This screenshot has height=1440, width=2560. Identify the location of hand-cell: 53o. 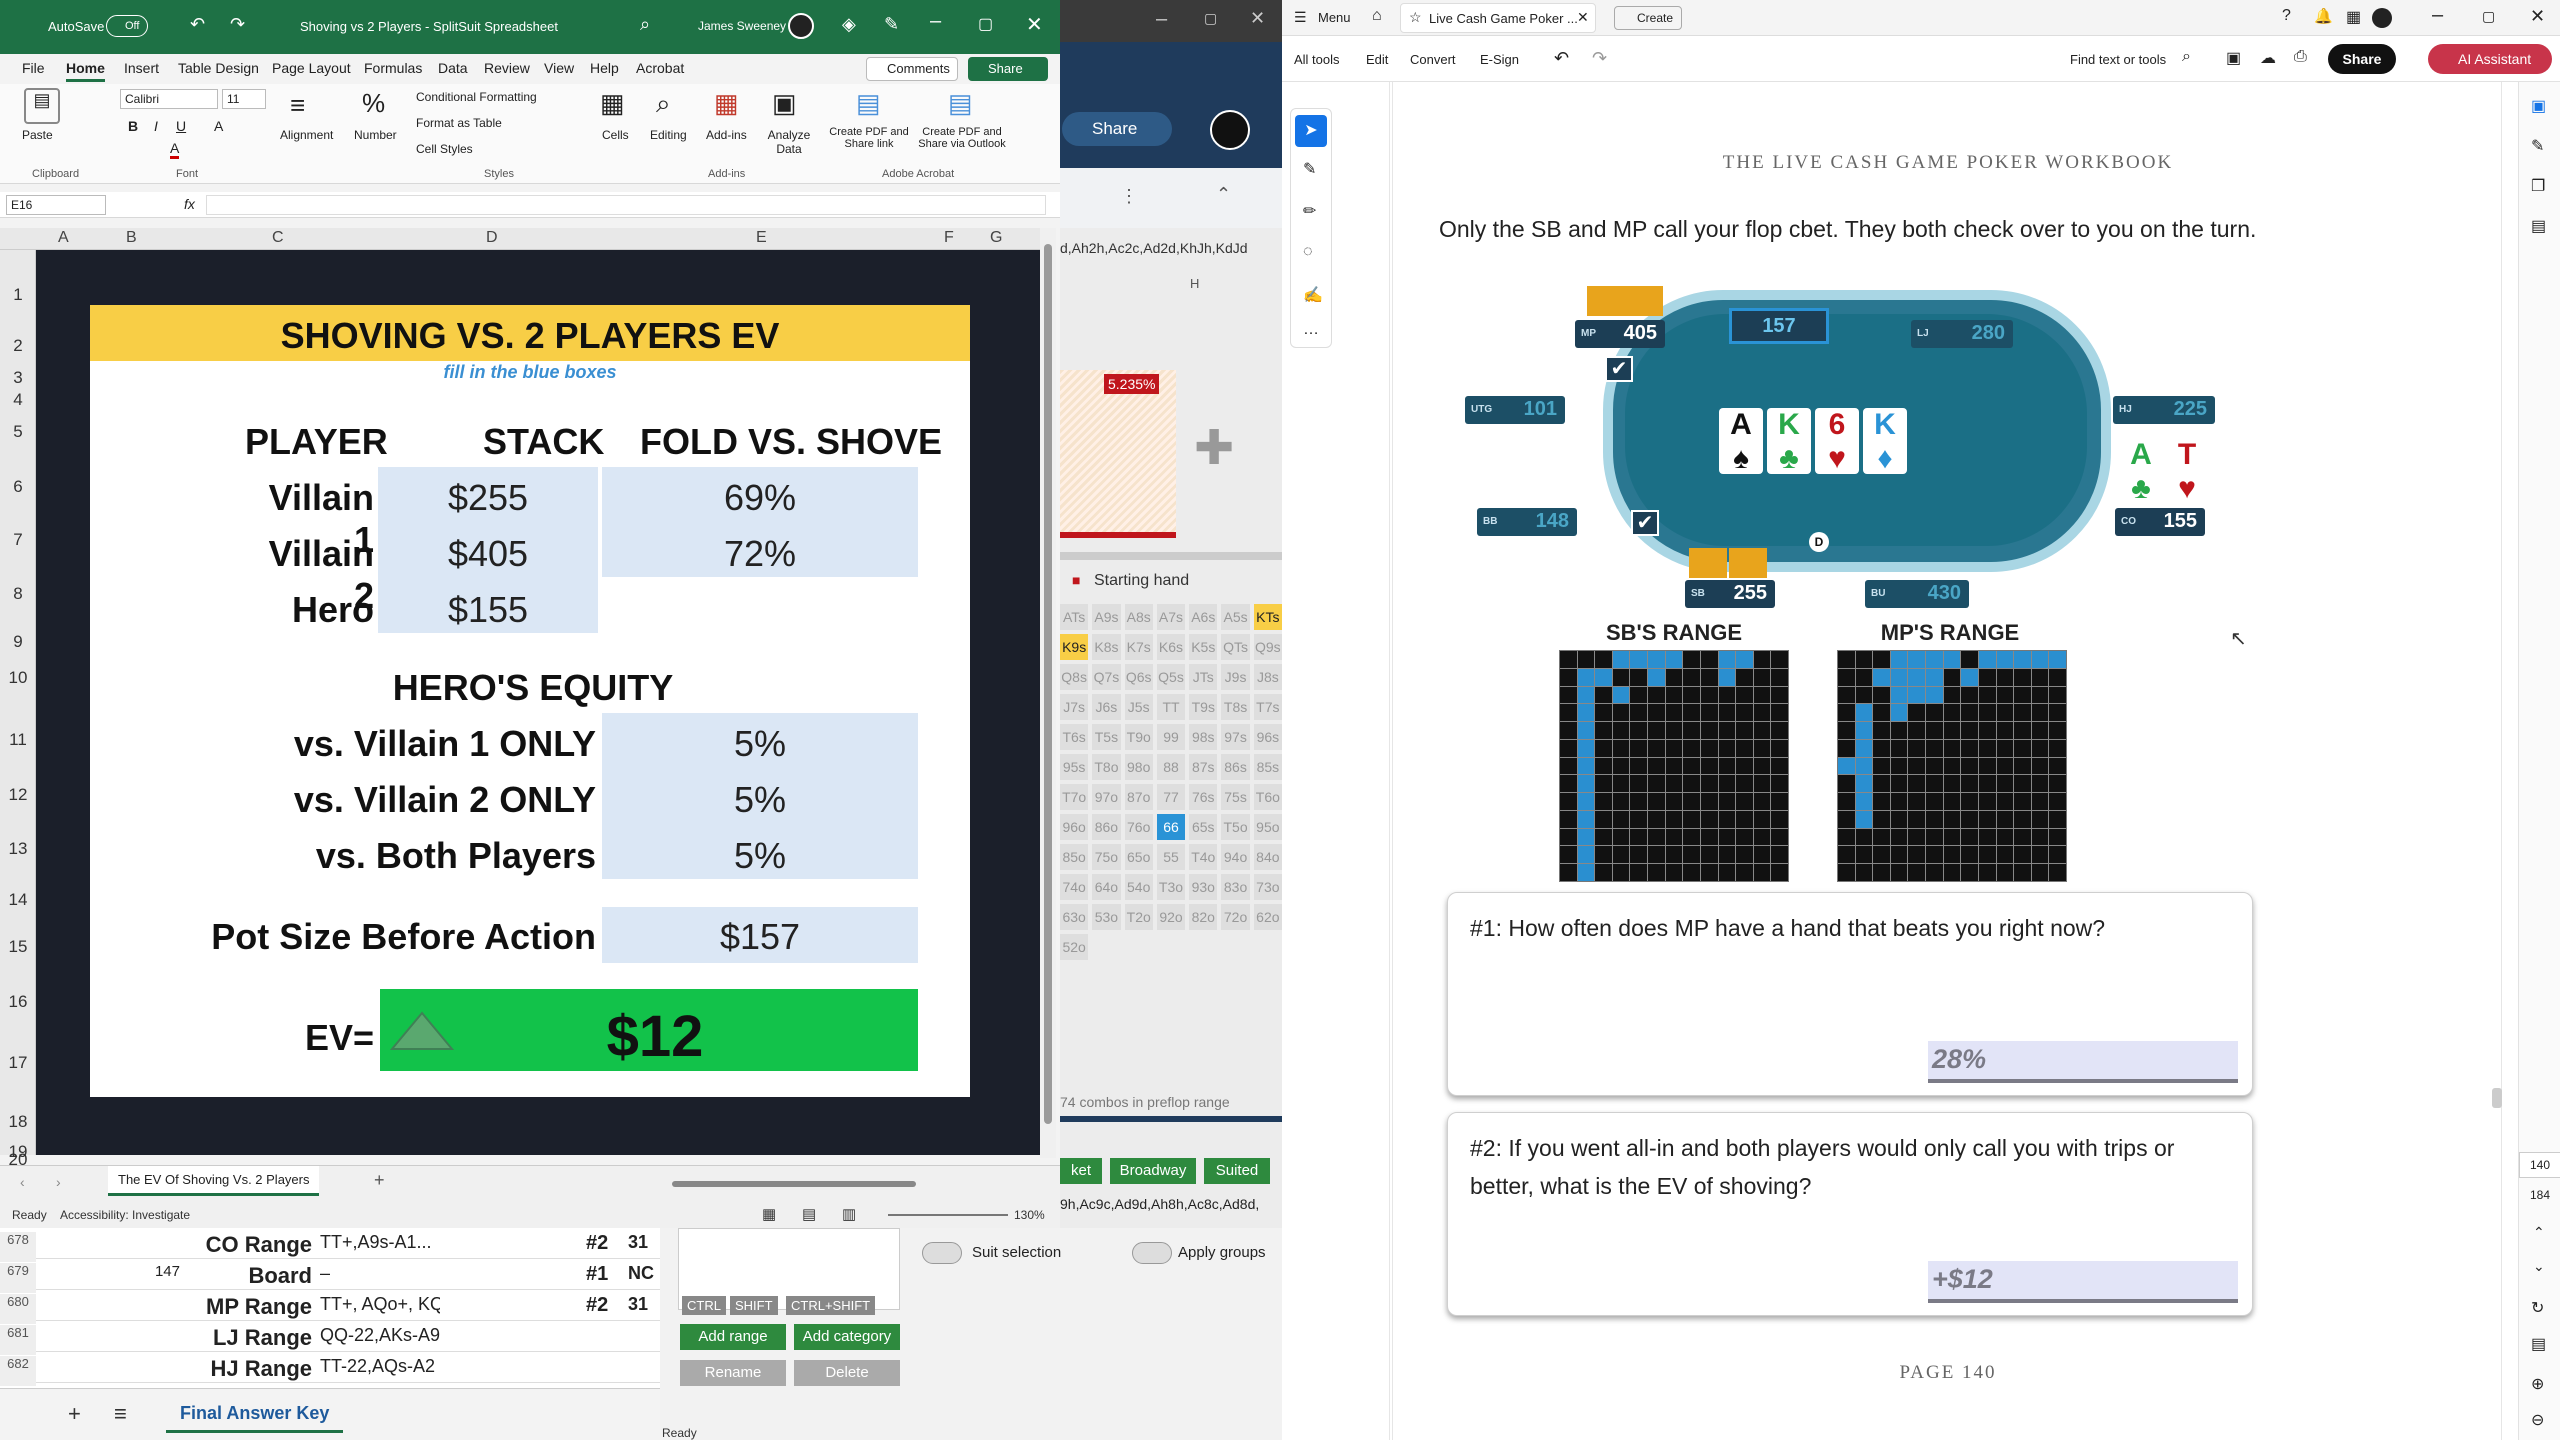
(1106, 917).